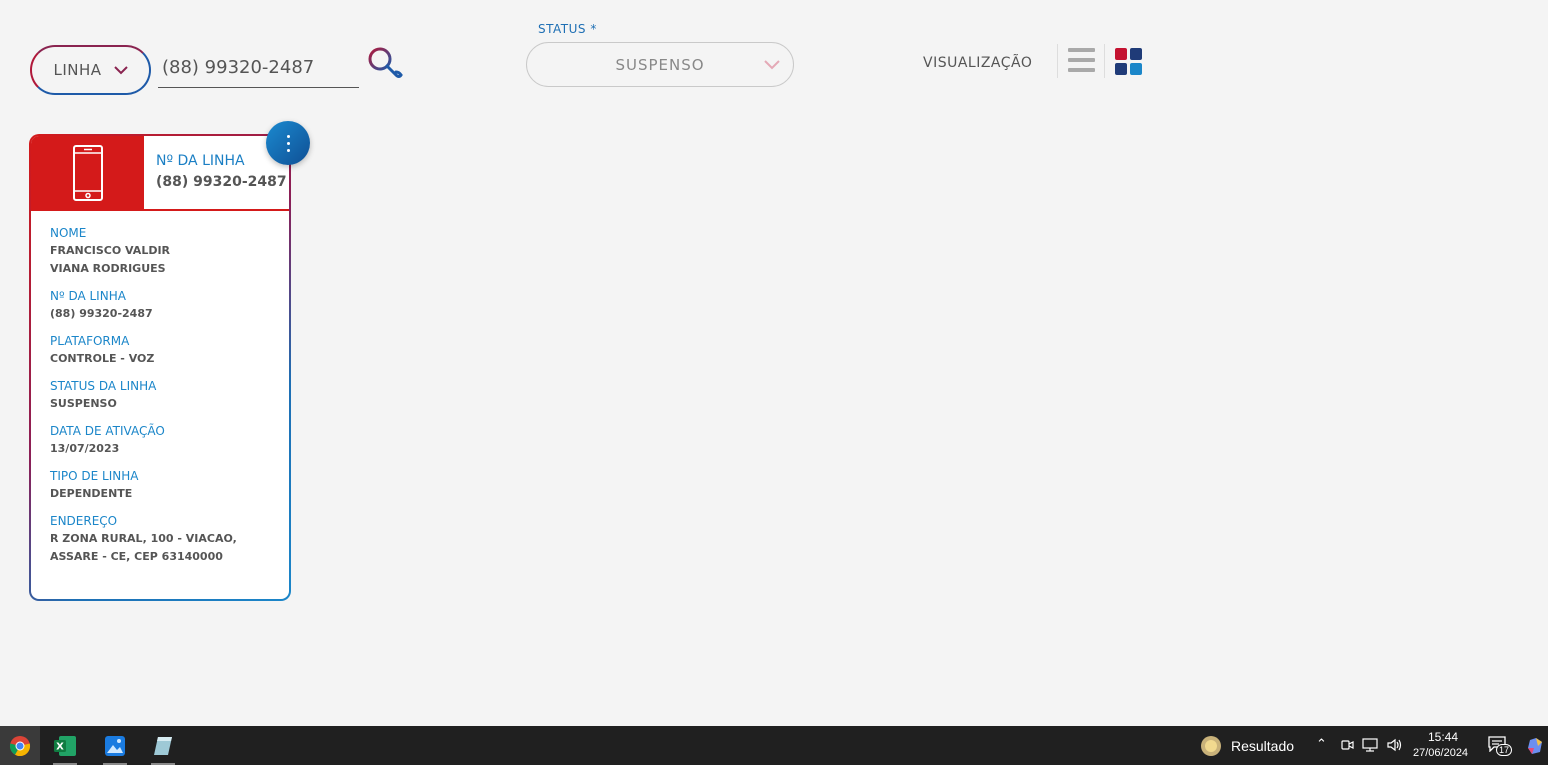 This screenshot has width=1548, height=765. Describe the element at coordinates (1370, 745) in the screenshot. I see `network-icon` at that location.